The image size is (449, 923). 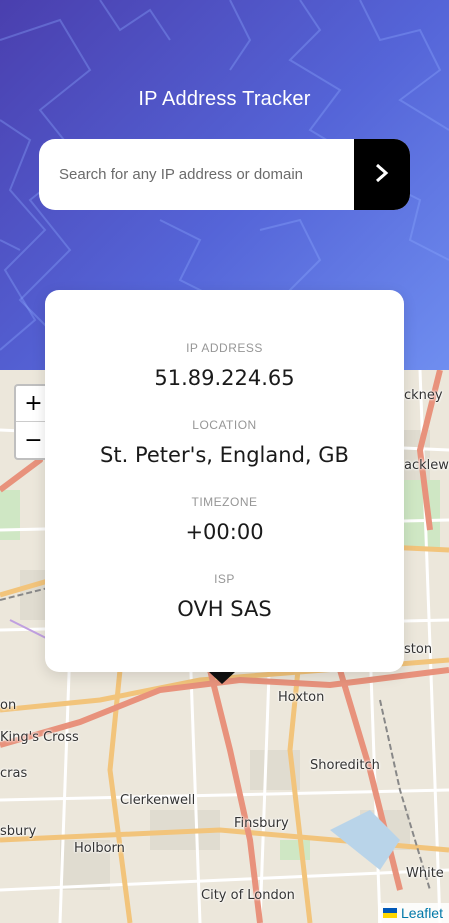 I want to click on map-label-shoreditch: Shoreditch, so click(x=345, y=765).